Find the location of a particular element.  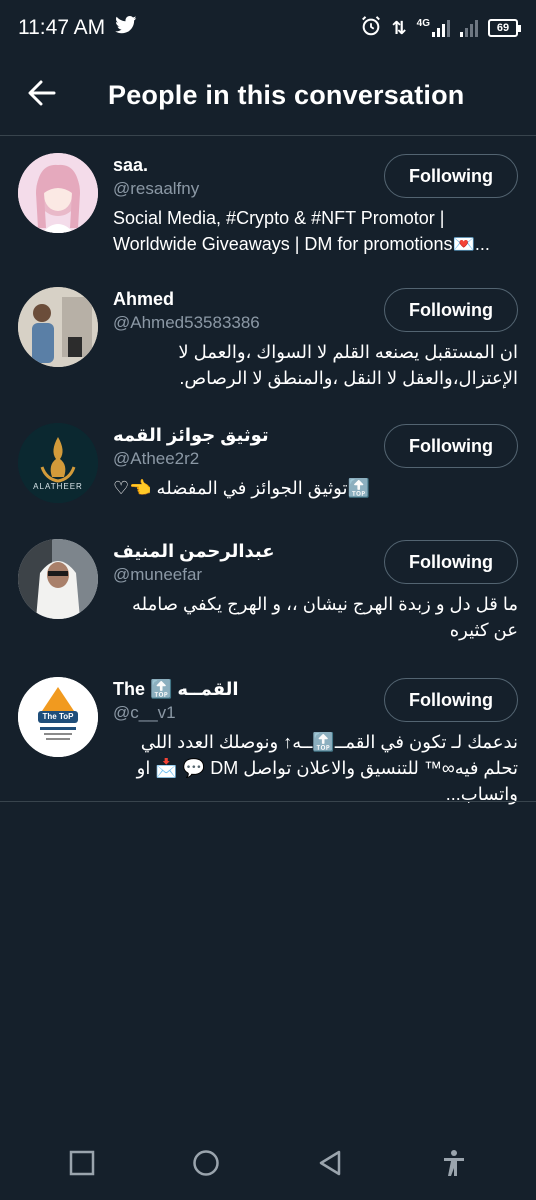

status-bar: 11:47 AM ⇅ 4G 69 is located at coordinates (268, 28).